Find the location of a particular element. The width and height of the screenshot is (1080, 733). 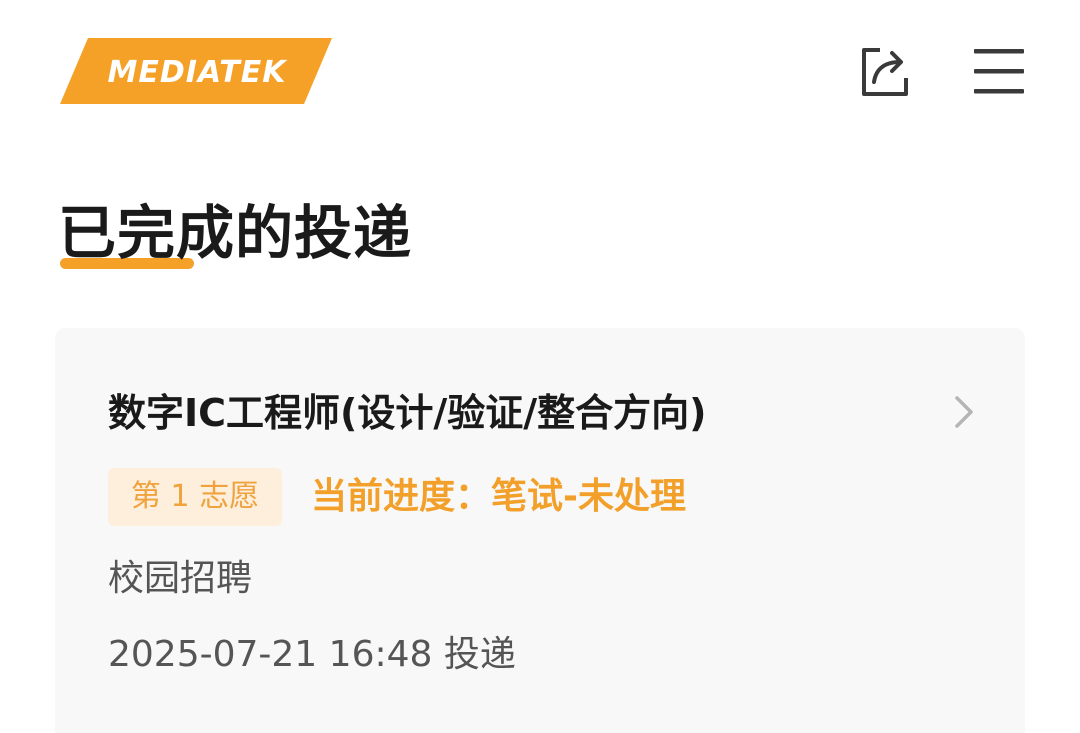

page-title: 已完成的投递 is located at coordinates (235, 233).